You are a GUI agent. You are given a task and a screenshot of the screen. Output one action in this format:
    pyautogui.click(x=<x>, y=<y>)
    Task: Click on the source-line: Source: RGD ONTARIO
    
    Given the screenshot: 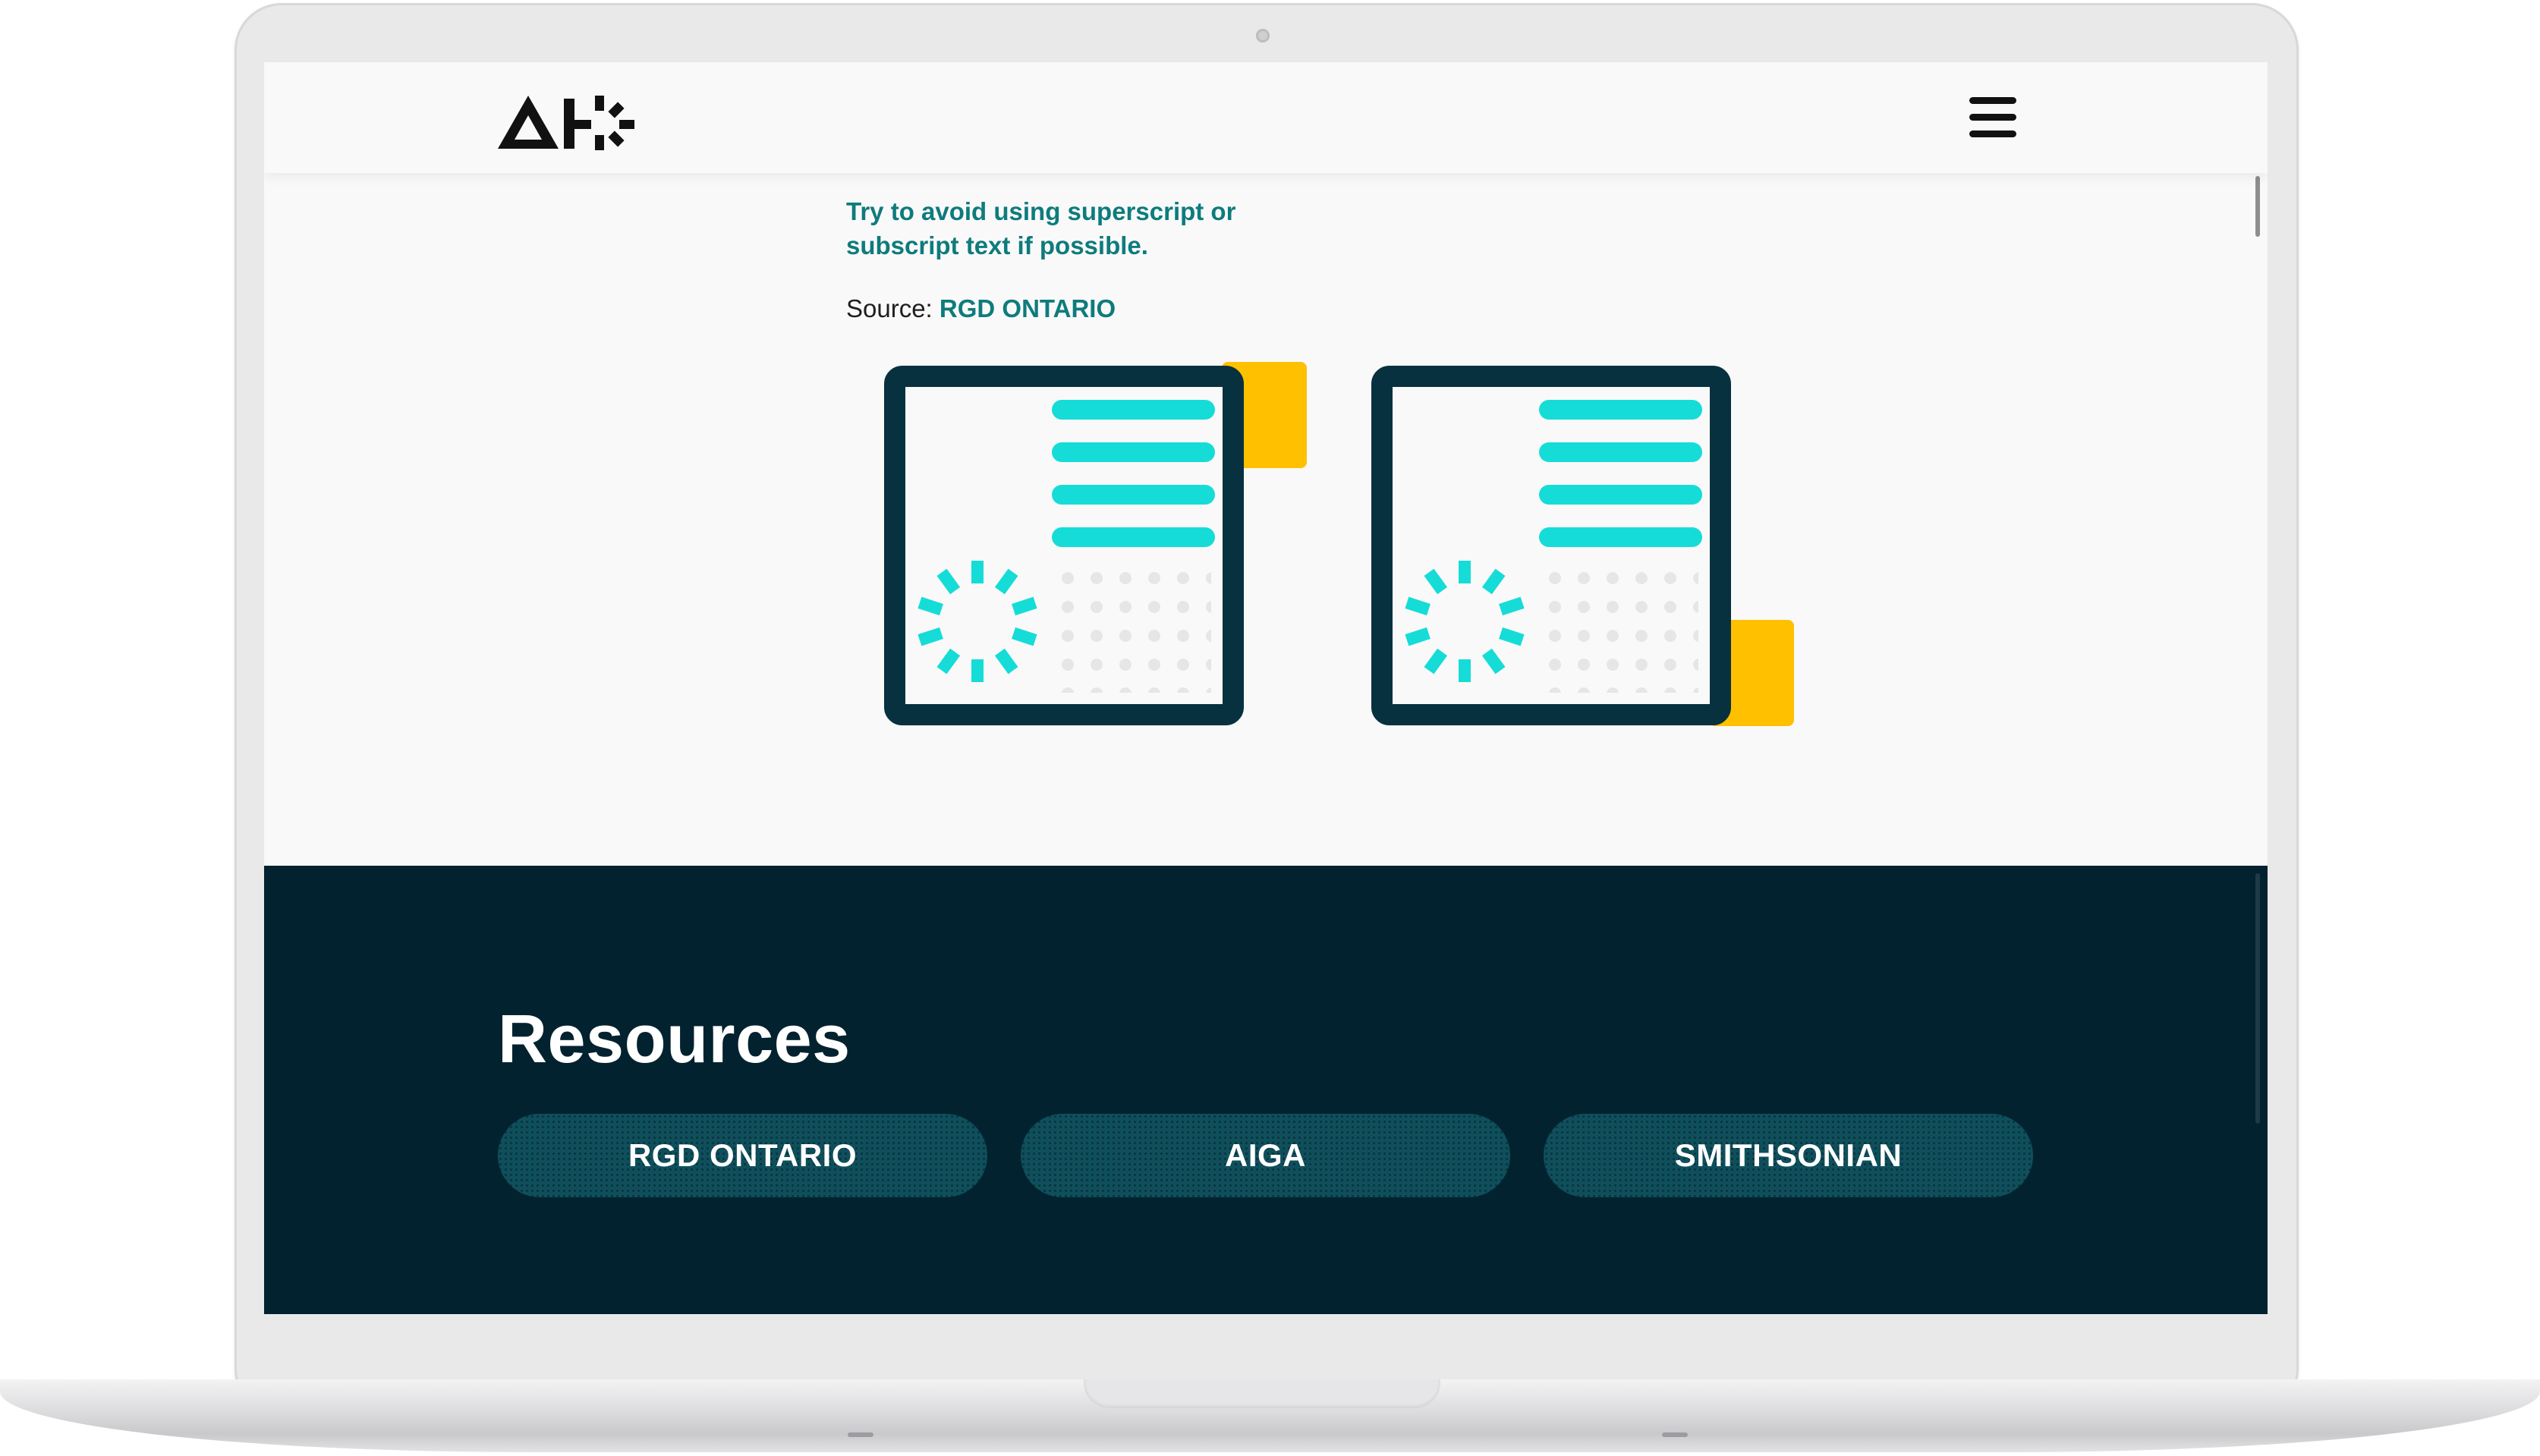 What is the action you would take?
    pyautogui.click(x=981, y=308)
    